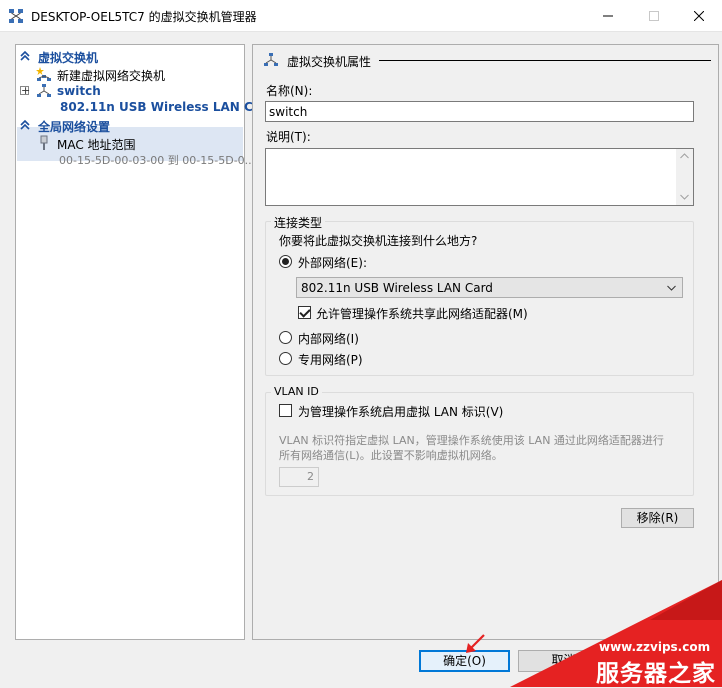  Describe the element at coordinates (79, 91) in the screenshot. I see `switch-name-label: switch` at that location.